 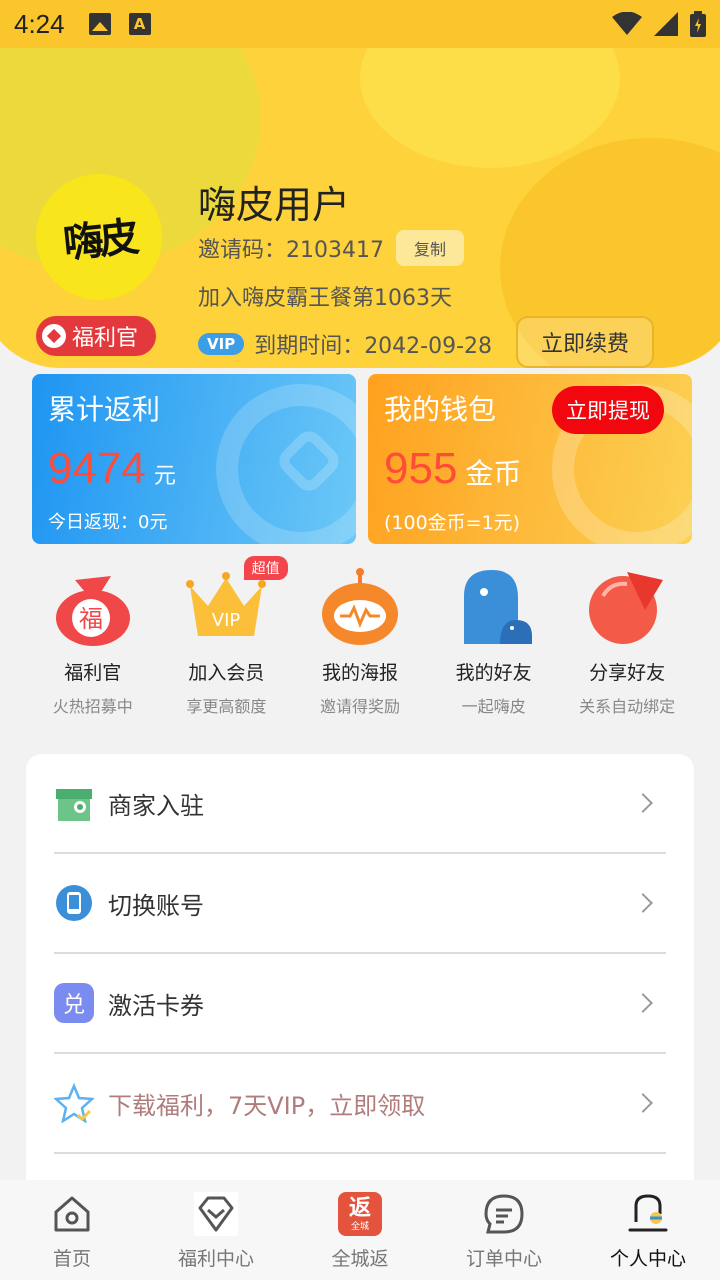 What do you see at coordinates (226, 620) in the screenshot?
I see `svg-text: VIP` at bounding box center [226, 620].